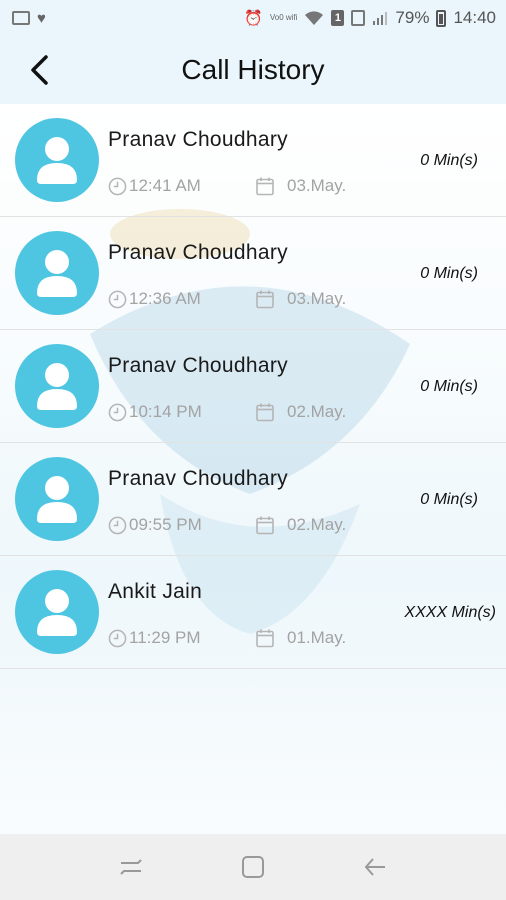 The height and width of the screenshot is (900, 506). I want to click on battery-percent: 79%, so click(412, 17).